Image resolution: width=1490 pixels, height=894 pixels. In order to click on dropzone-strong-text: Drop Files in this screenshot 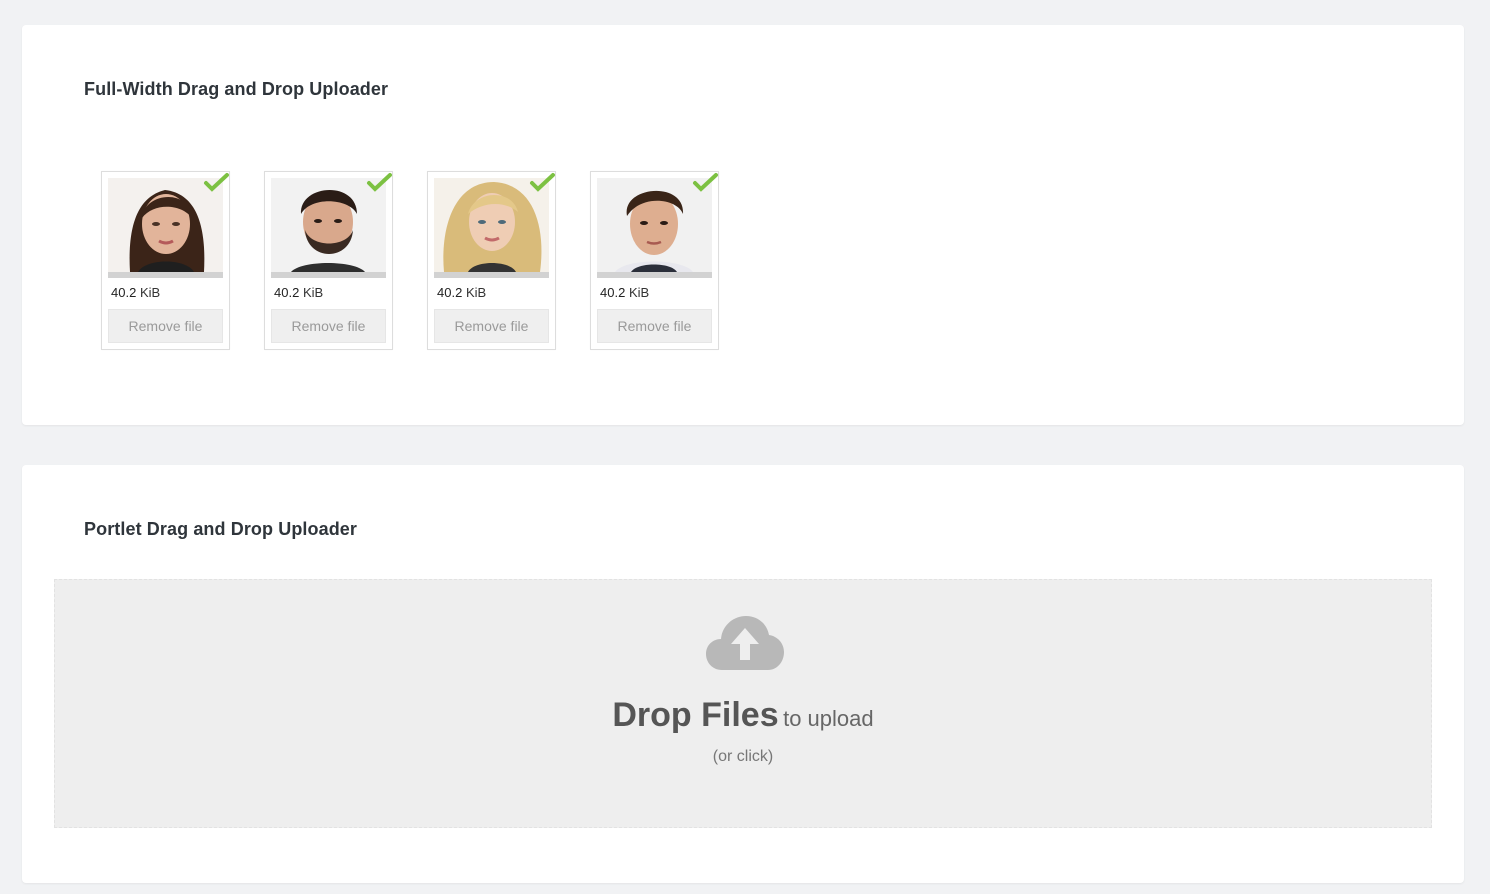, I will do `click(695, 715)`.